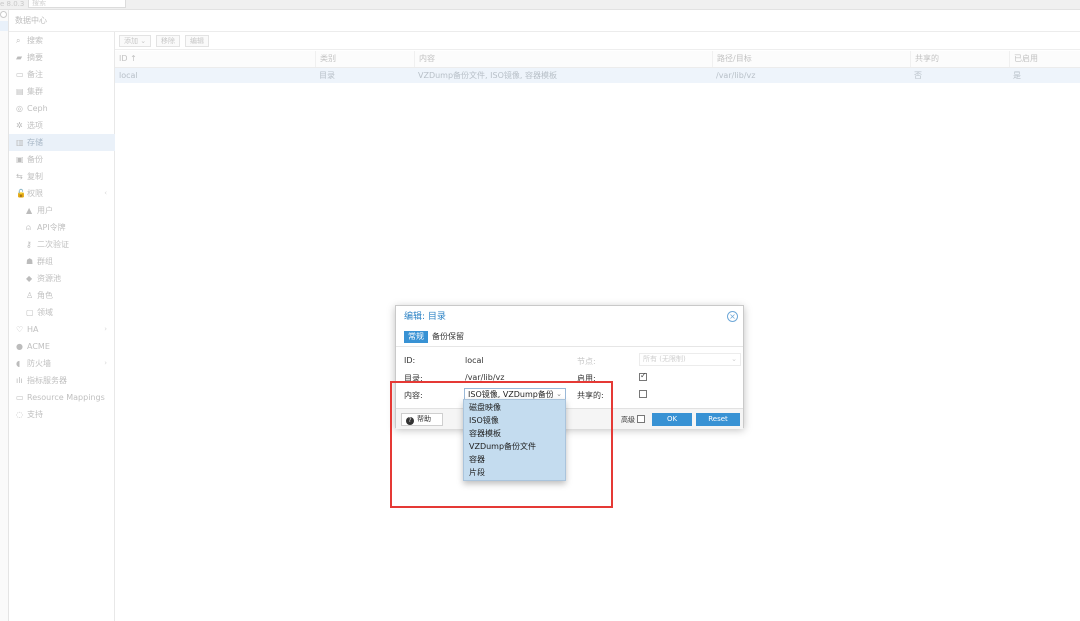 The height and width of the screenshot is (621, 1080). I want to click on sidebar-item-permissions: 🔓权限 ‹, so click(62, 193).